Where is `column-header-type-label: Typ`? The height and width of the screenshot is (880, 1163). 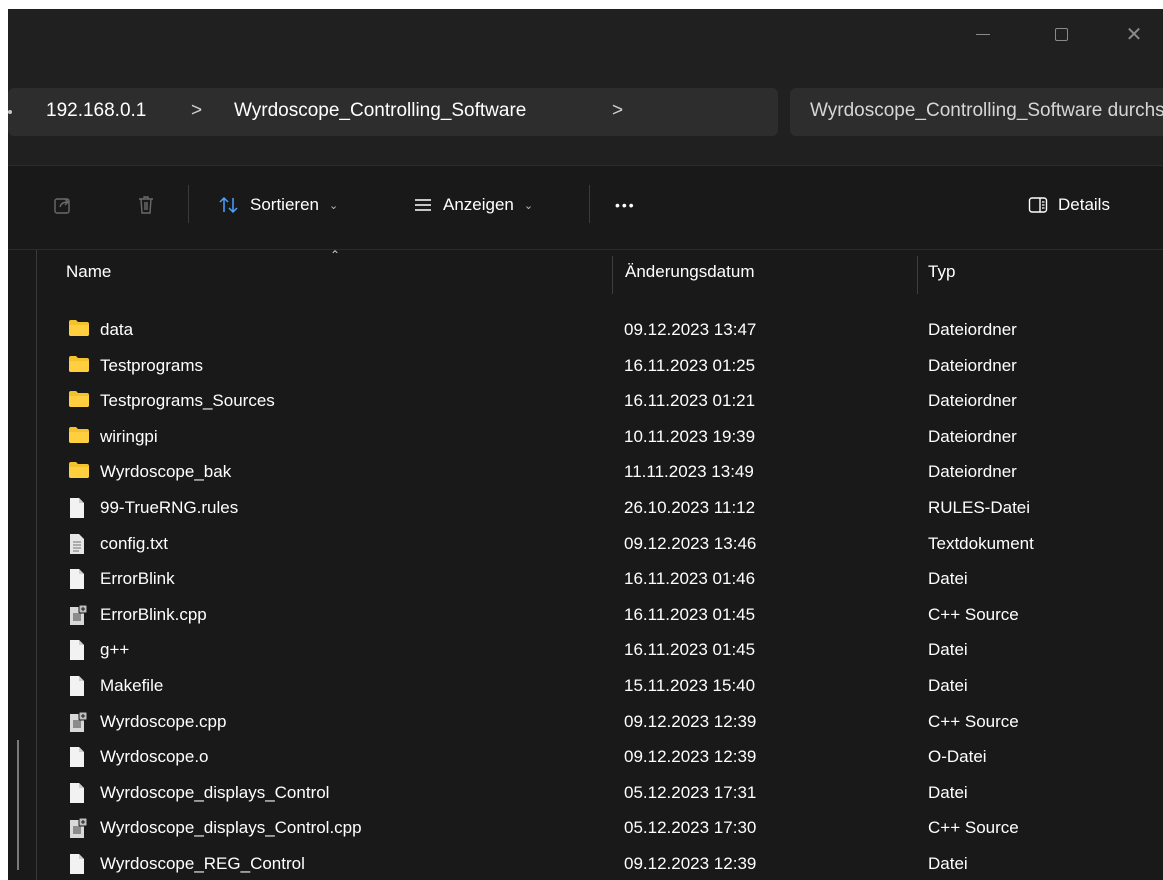 column-header-type-label: Typ is located at coordinates (942, 271).